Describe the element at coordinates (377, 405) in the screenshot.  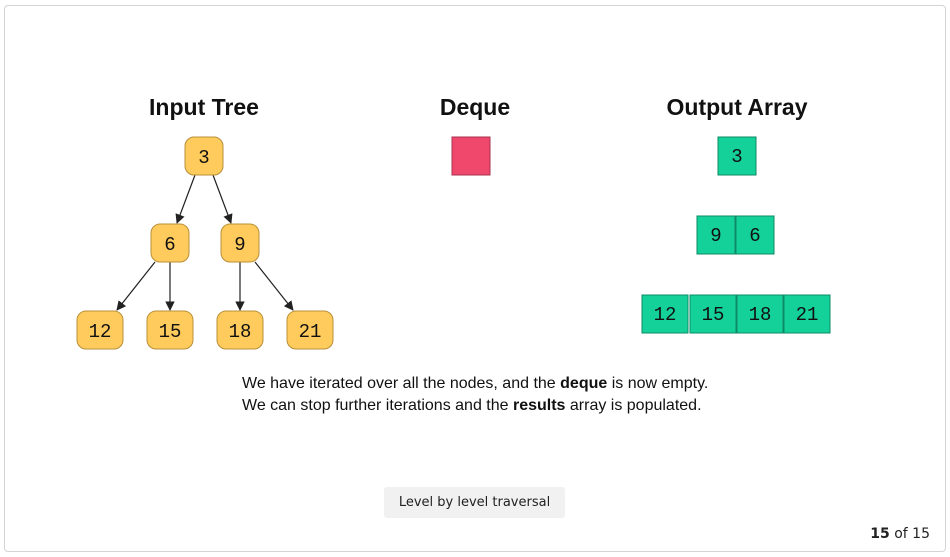
I see `caption-text: We can stop further iterations and the` at that location.